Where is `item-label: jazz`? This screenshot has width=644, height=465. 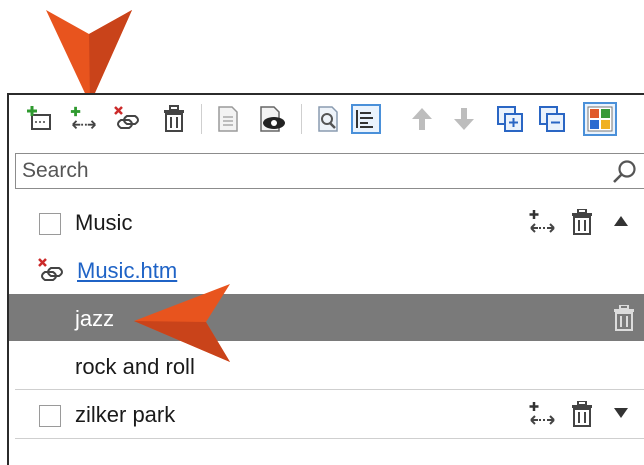
item-label: jazz is located at coordinates (95, 318).